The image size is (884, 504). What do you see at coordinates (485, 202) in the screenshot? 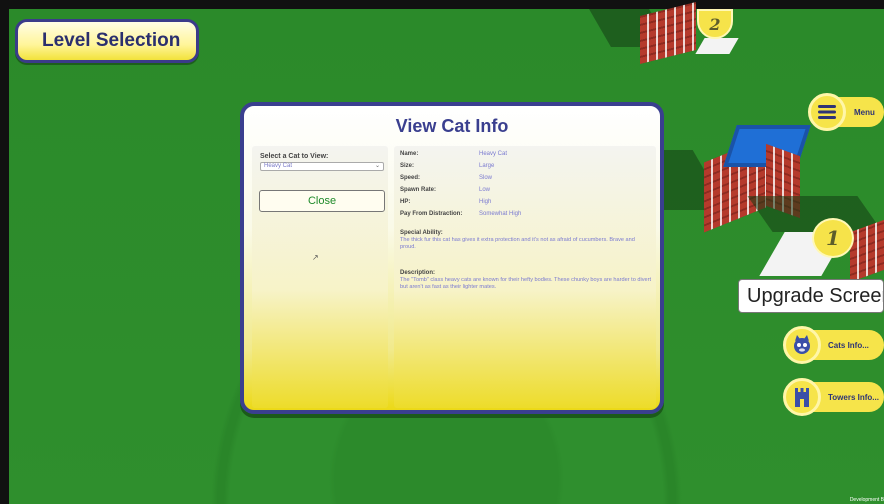
I see `stat-value: High` at bounding box center [485, 202].